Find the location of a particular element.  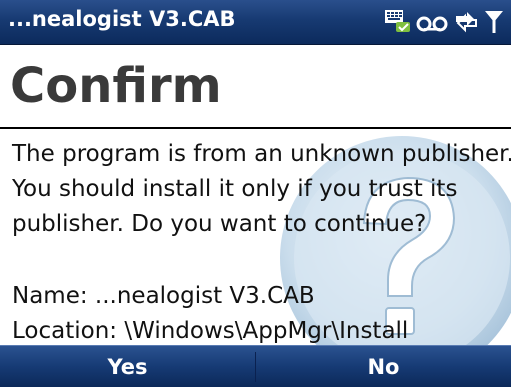

window-title: ...nealogist V3.CAB is located at coordinates (122, 19).